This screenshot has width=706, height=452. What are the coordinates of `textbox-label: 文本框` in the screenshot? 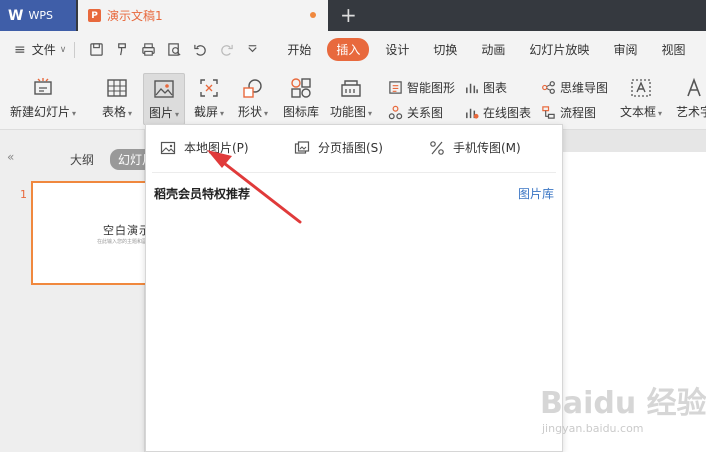 It's located at (638, 112).